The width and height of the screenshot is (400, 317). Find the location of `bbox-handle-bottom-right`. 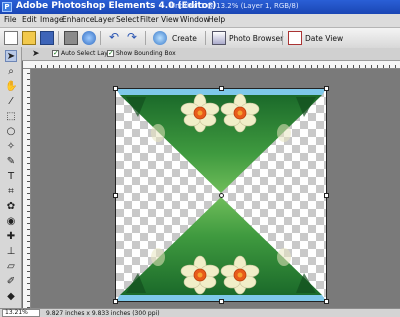

bbox-handle-bottom-right is located at coordinates (326, 301).